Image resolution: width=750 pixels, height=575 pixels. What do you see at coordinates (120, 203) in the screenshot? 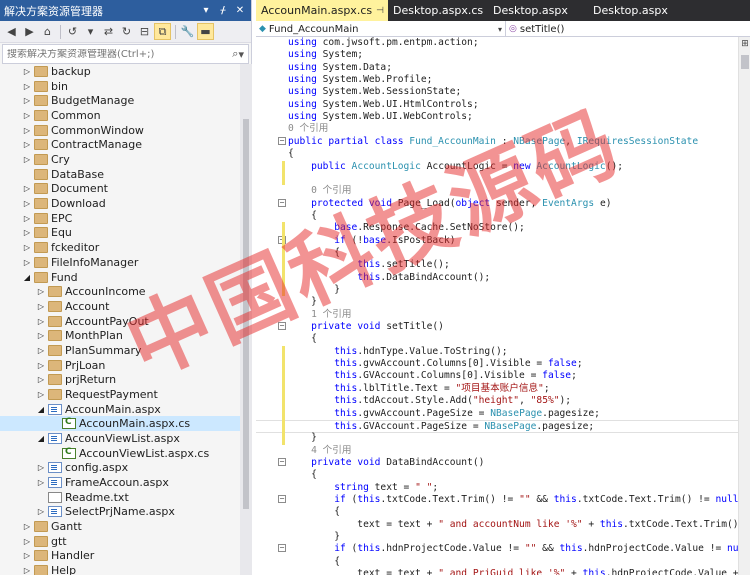
I see `tree-item: ▷ Download` at bounding box center [120, 203].